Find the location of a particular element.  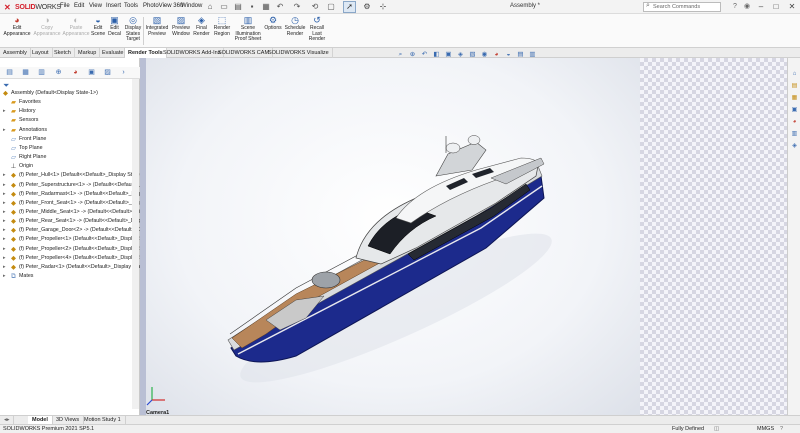

tree-item: ▰ Sensors is located at coordinates (70, 120).